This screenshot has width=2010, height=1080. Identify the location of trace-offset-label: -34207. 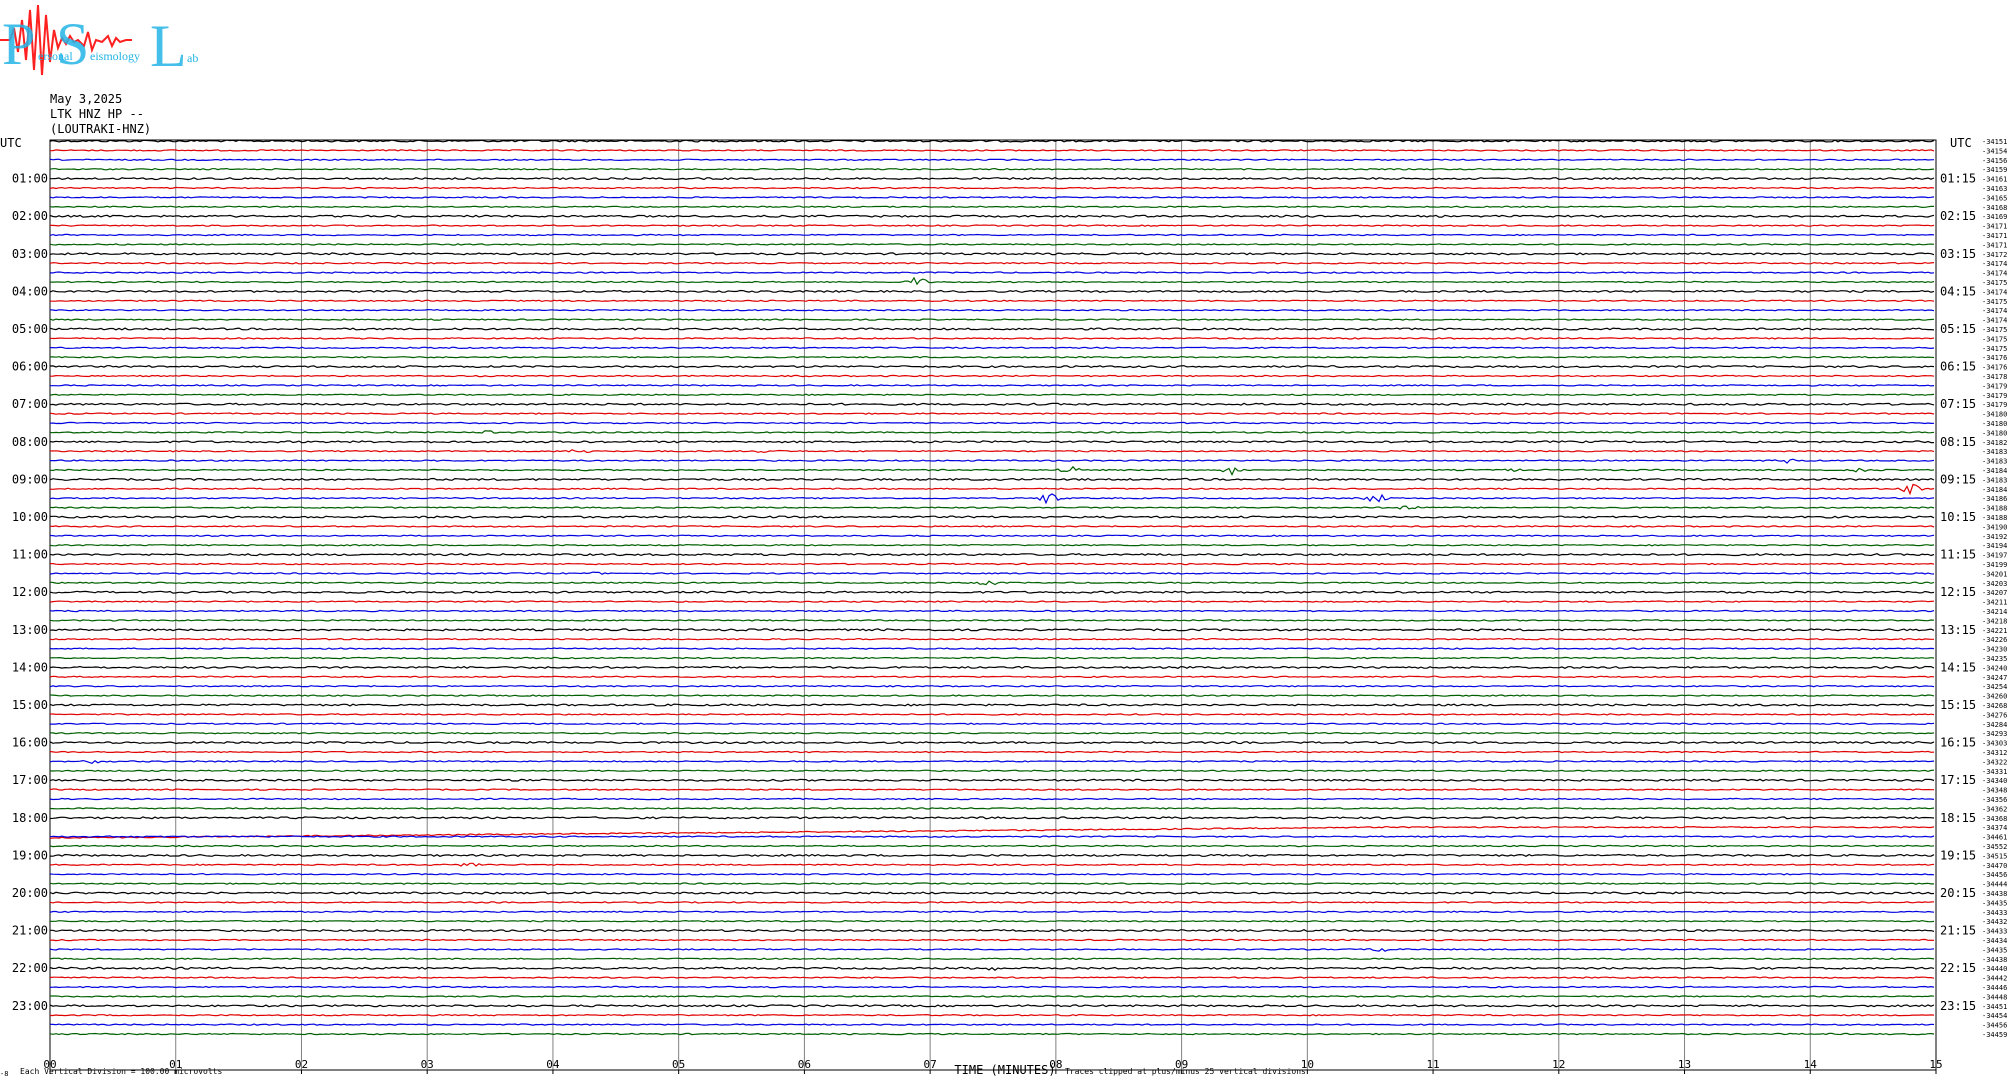
(1994, 593).